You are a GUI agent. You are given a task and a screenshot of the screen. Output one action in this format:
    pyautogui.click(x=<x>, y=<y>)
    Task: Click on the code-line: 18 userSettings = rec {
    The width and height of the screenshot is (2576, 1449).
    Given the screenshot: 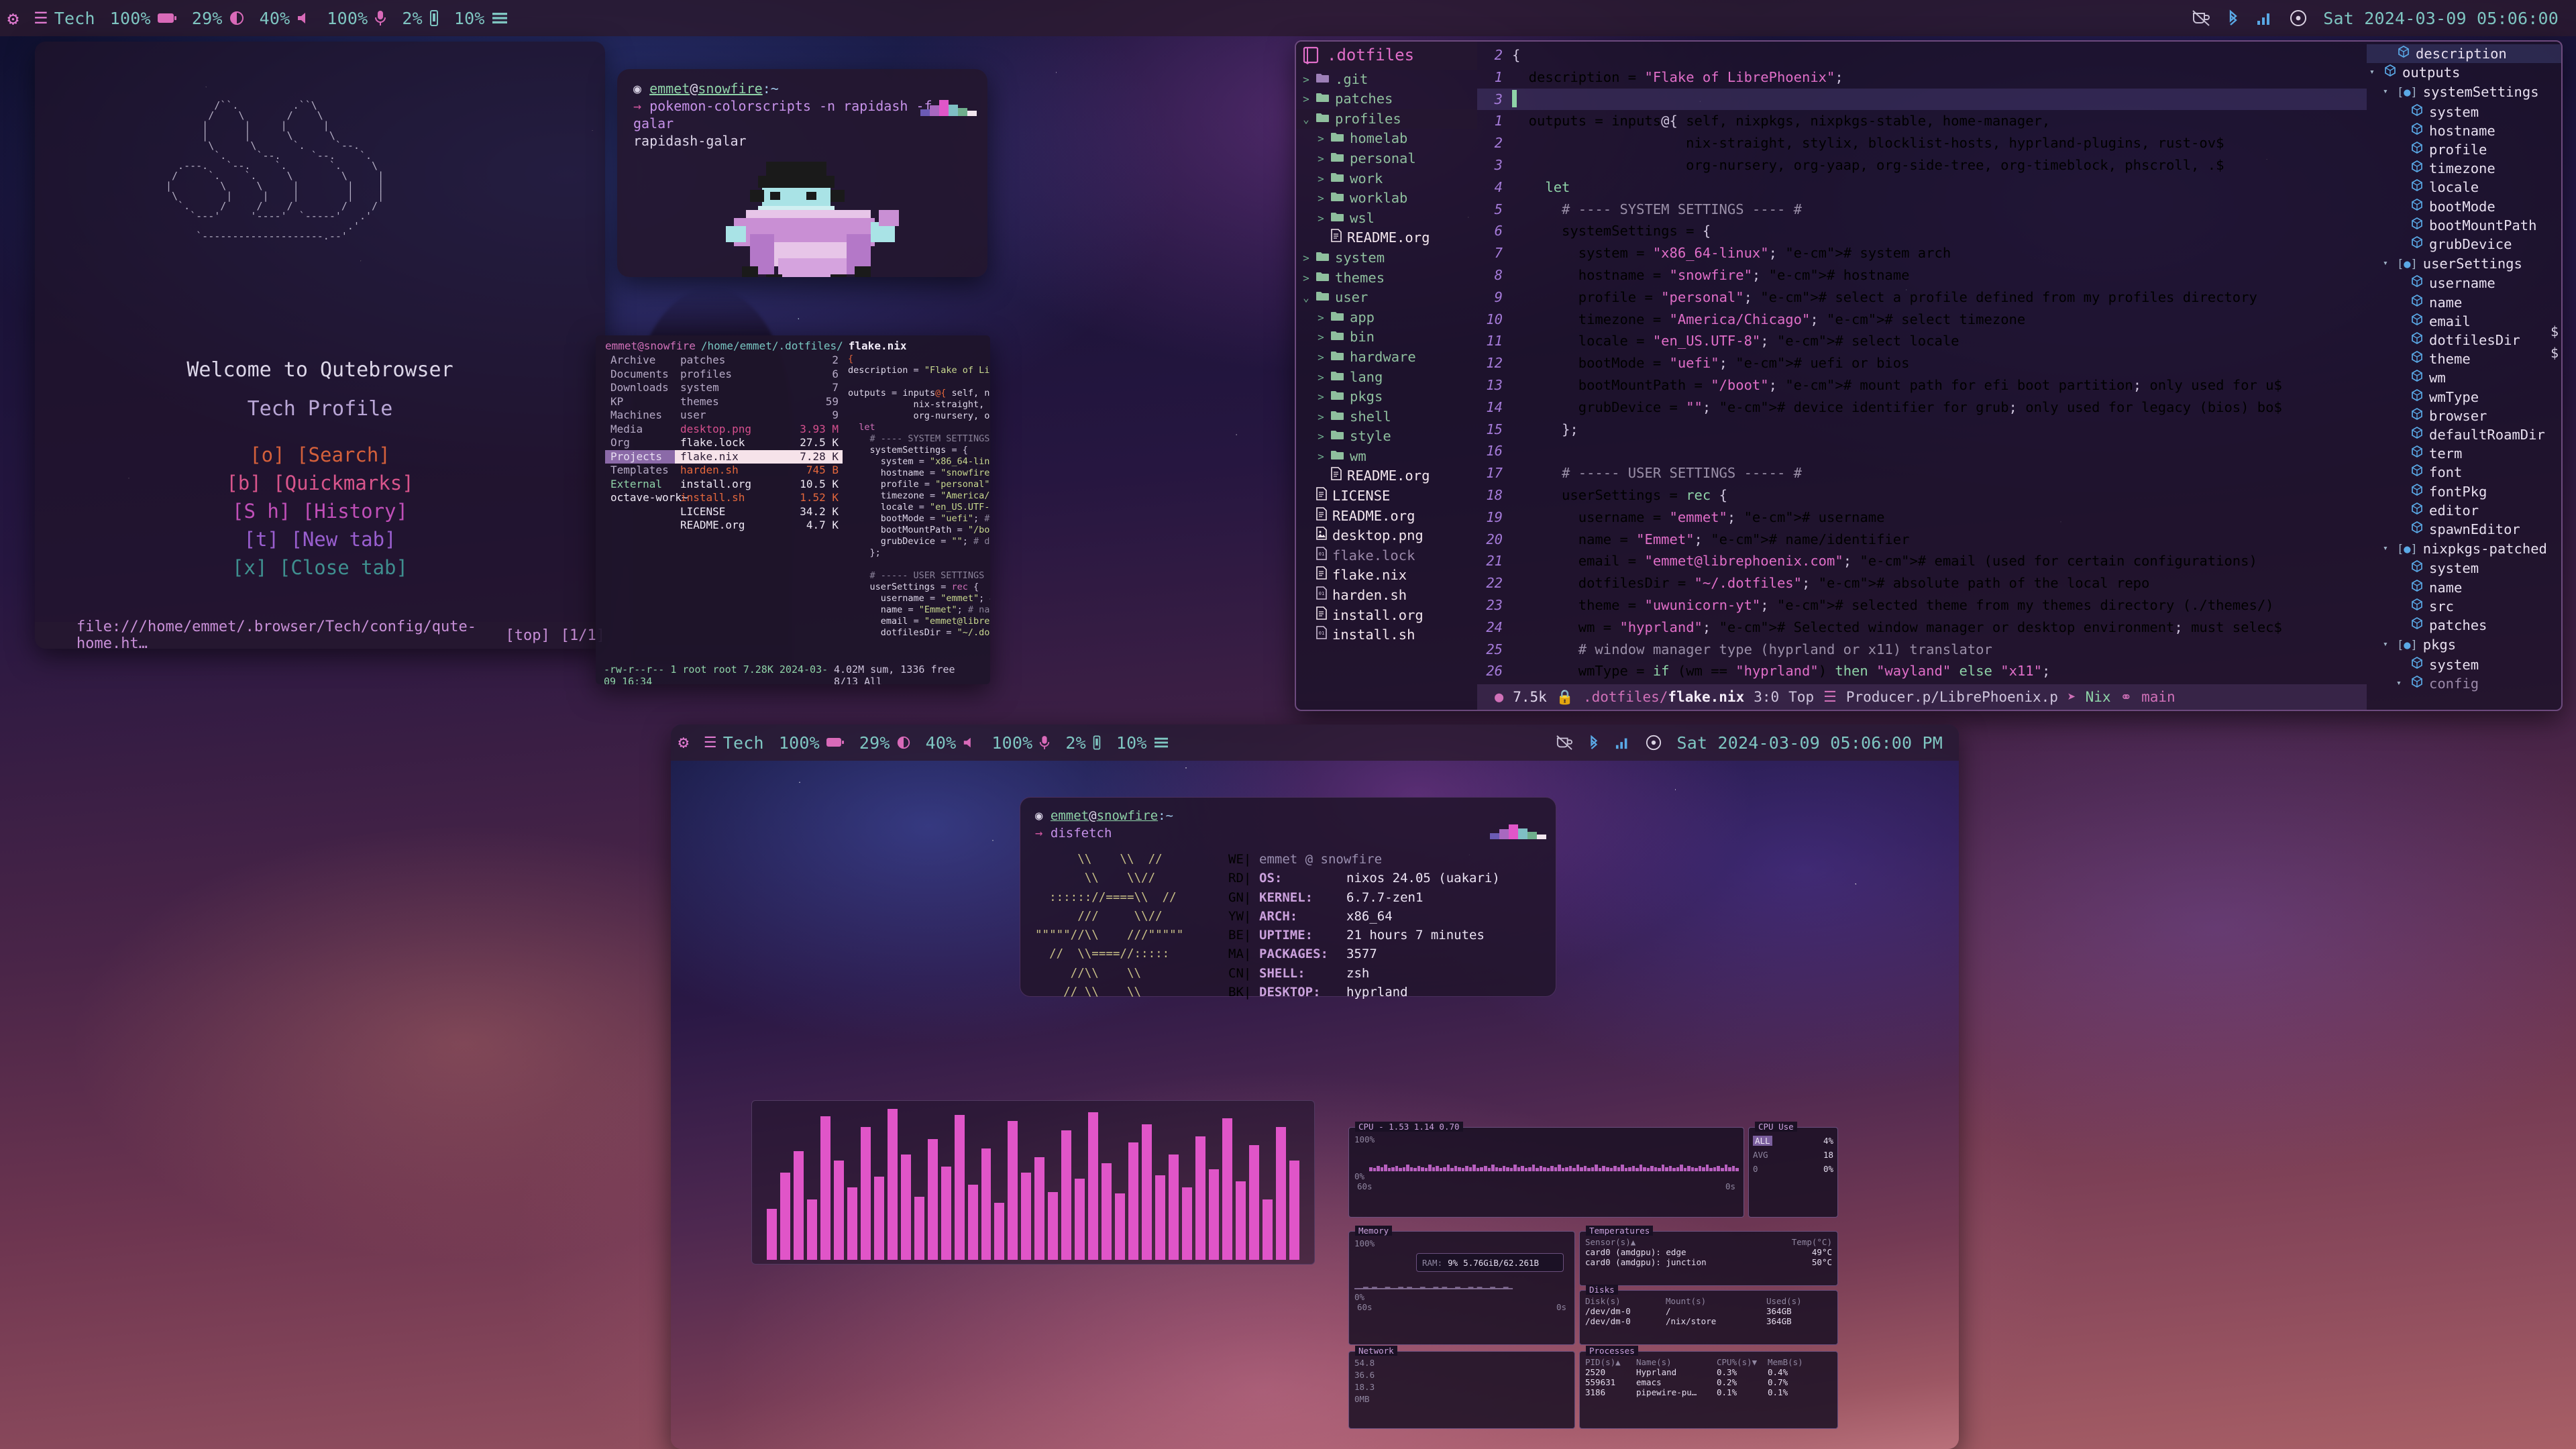 What is the action you would take?
    pyautogui.click(x=1922, y=495)
    